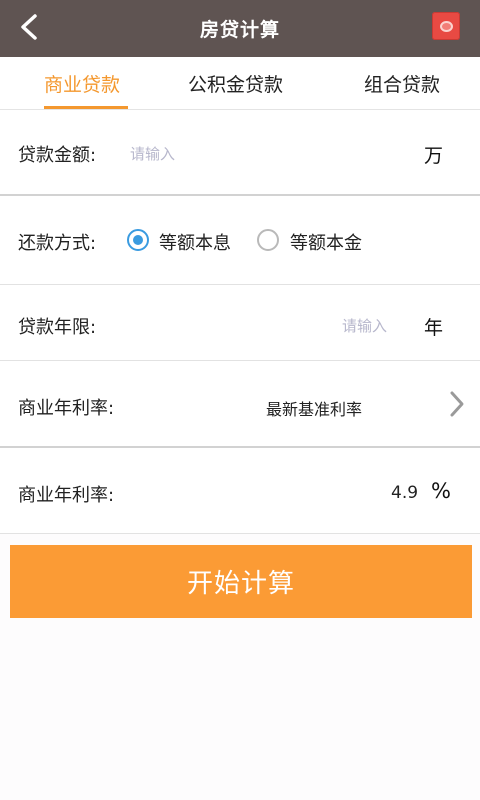  Describe the element at coordinates (456, 404) in the screenshot. I see `chevron-right-icon` at that location.